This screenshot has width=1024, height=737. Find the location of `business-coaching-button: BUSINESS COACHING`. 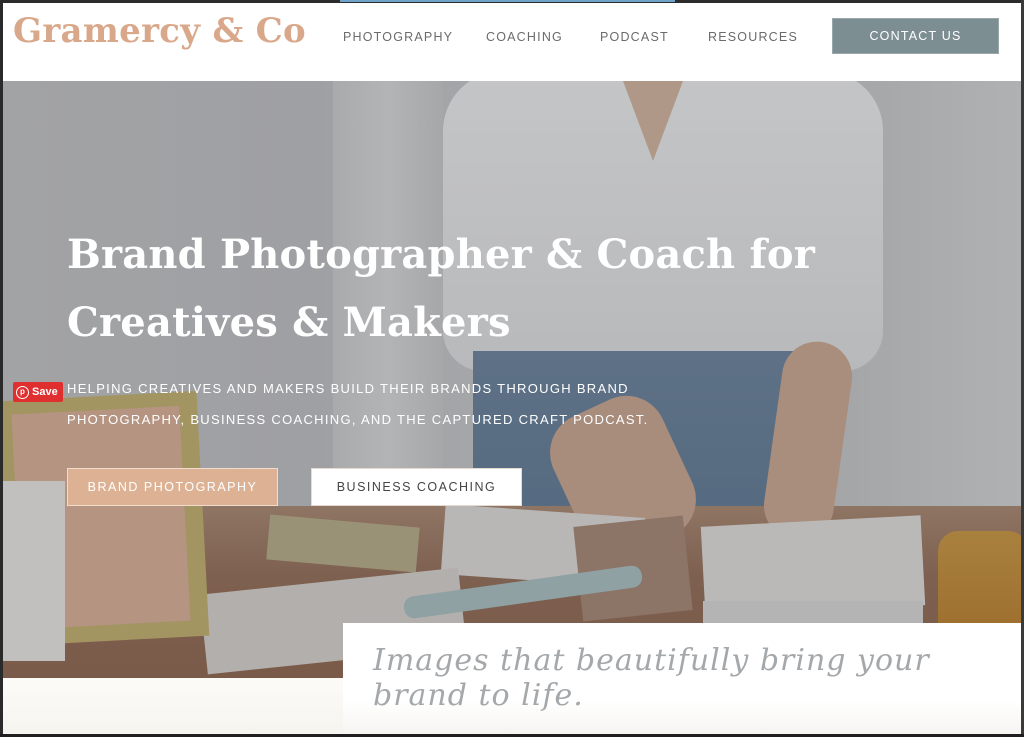

business-coaching-button: BUSINESS COACHING is located at coordinates (416, 487).